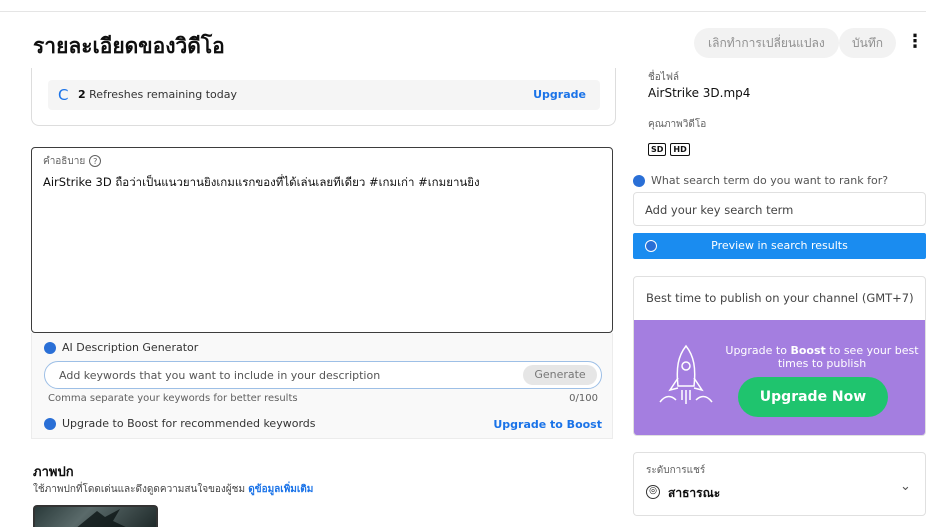  I want to click on refresh-row: C 2 Refreshes remaining today Upgrade, so click(324, 95).